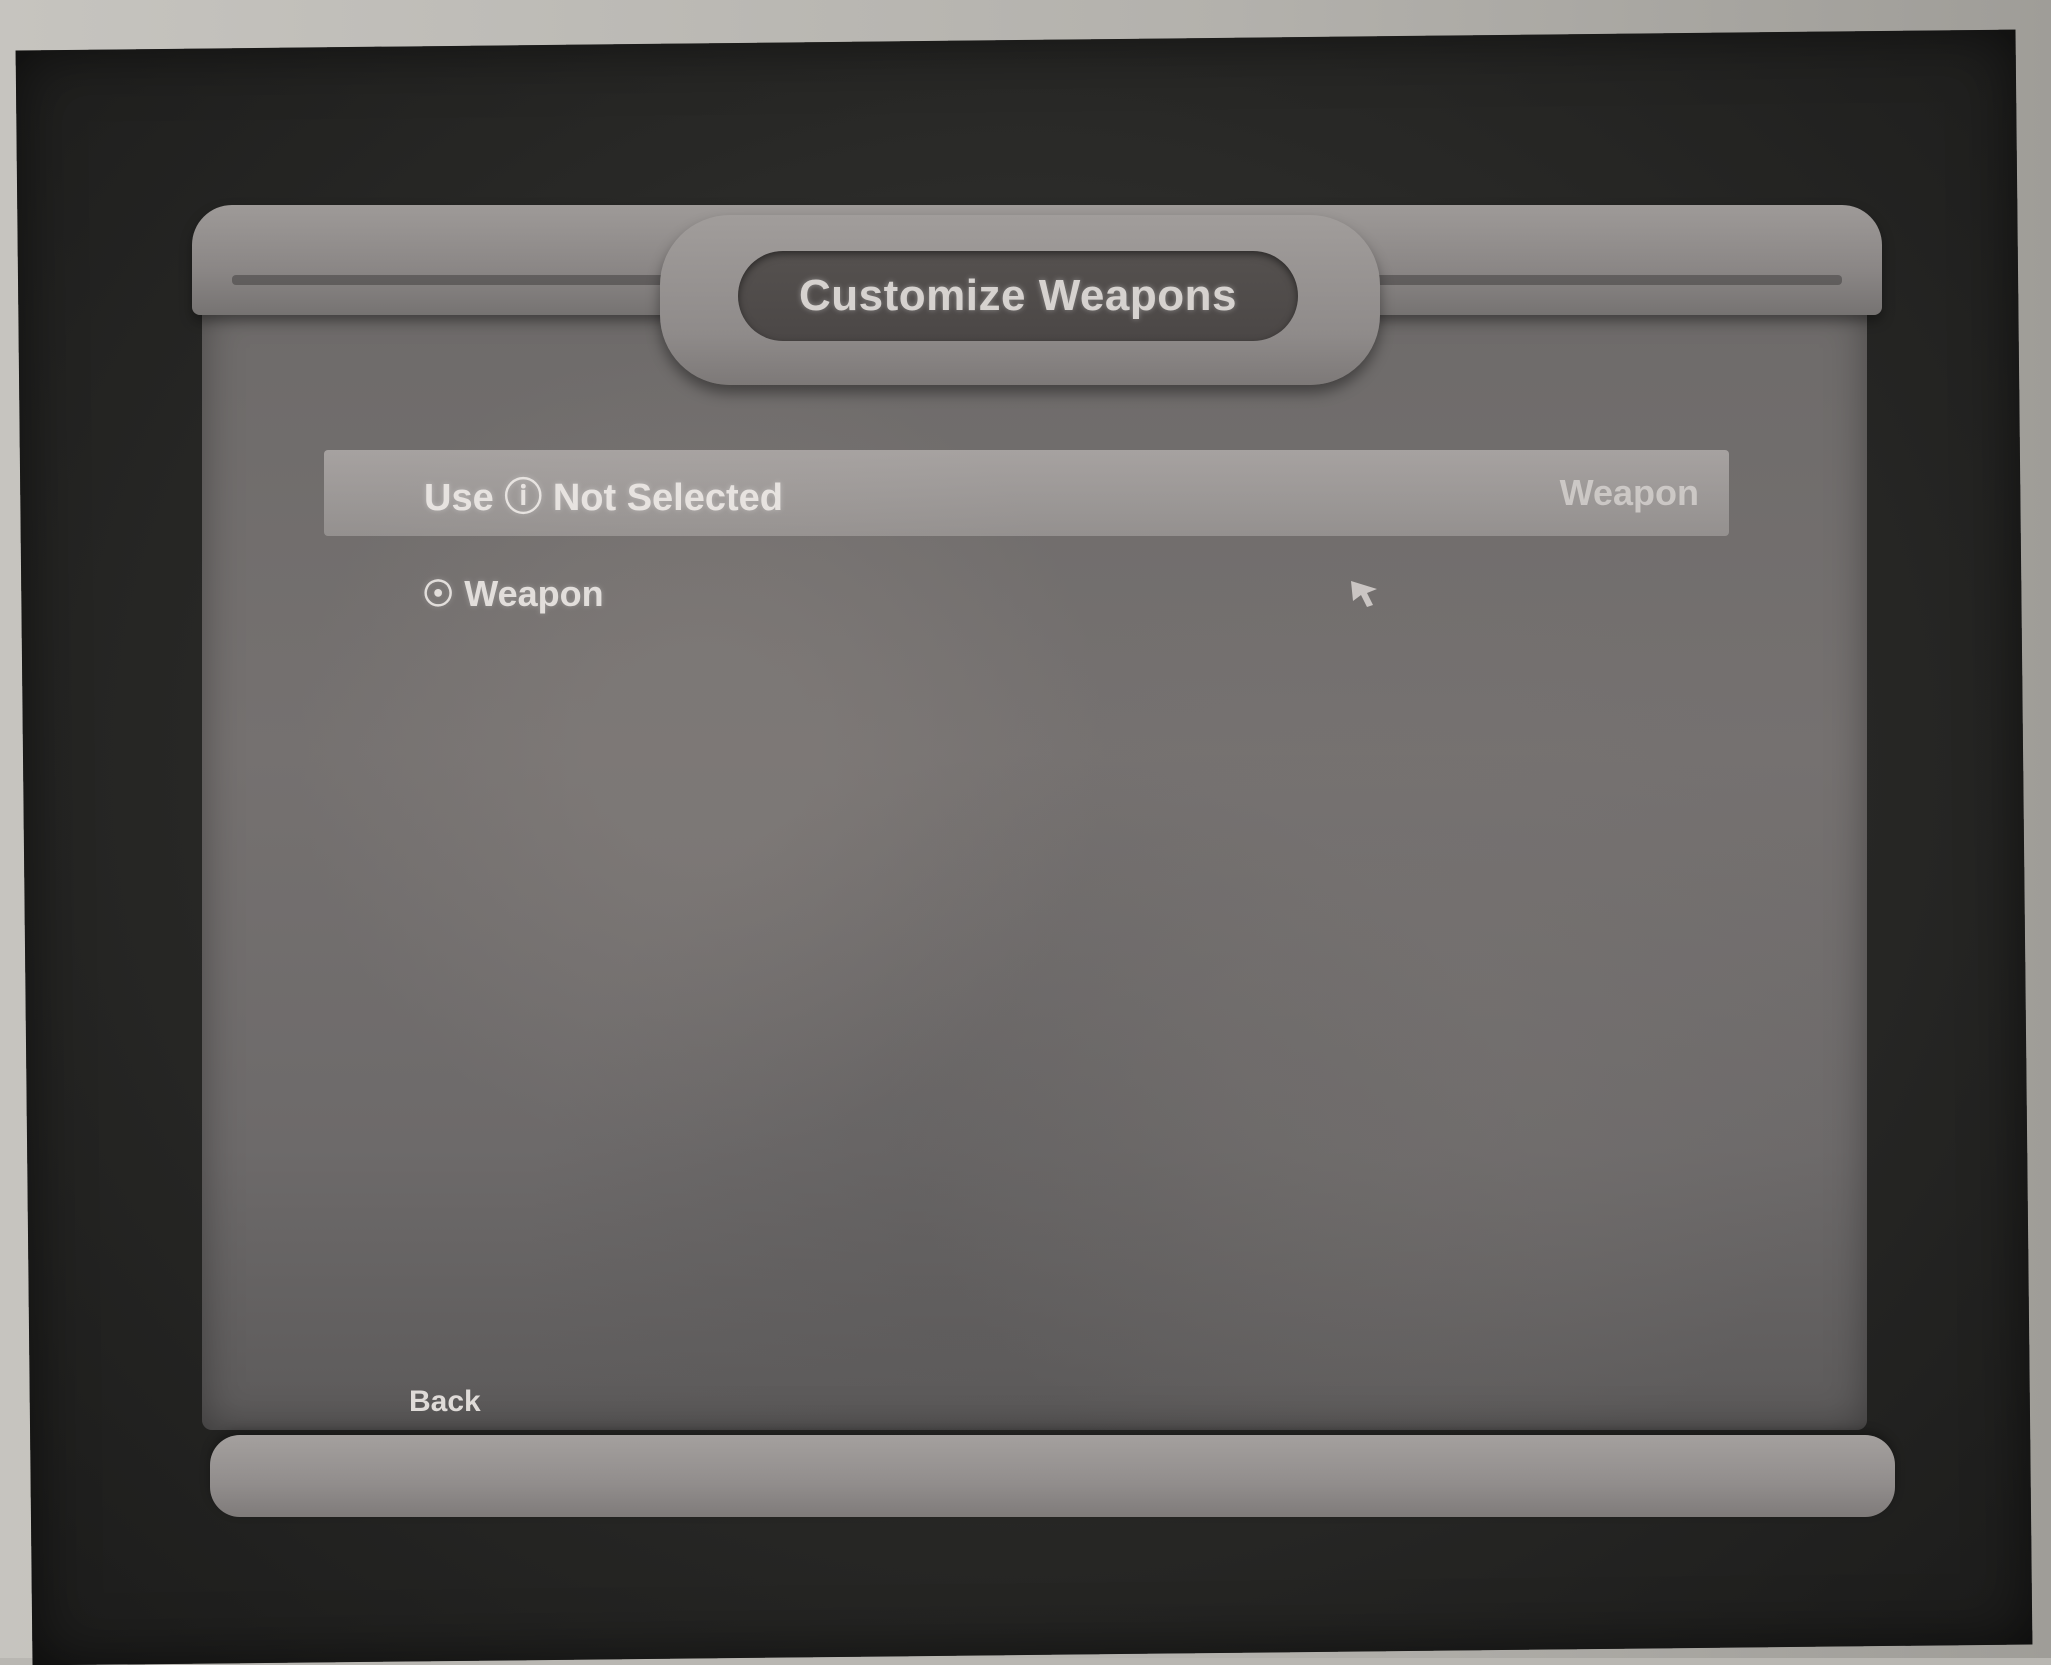 Image resolution: width=2051 pixels, height=1665 pixels. I want to click on menu-item-selected: Use ⓘ Not Selected Weapon, so click(1026, 493).